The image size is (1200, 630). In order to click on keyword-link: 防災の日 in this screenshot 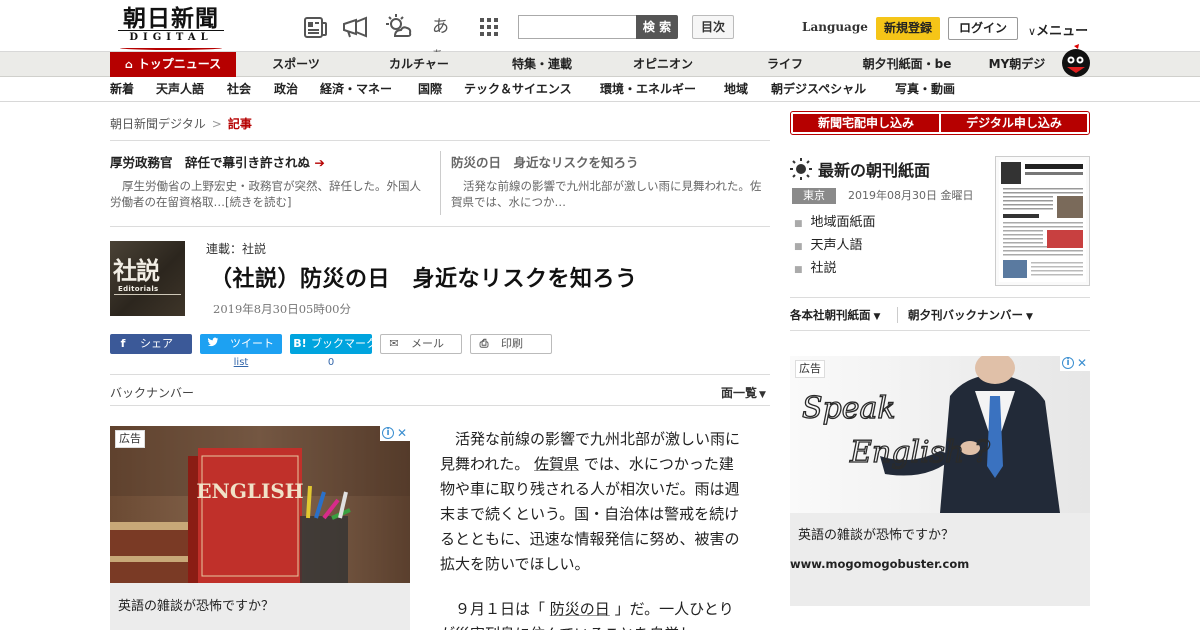, I will do `click(580, 609)`.